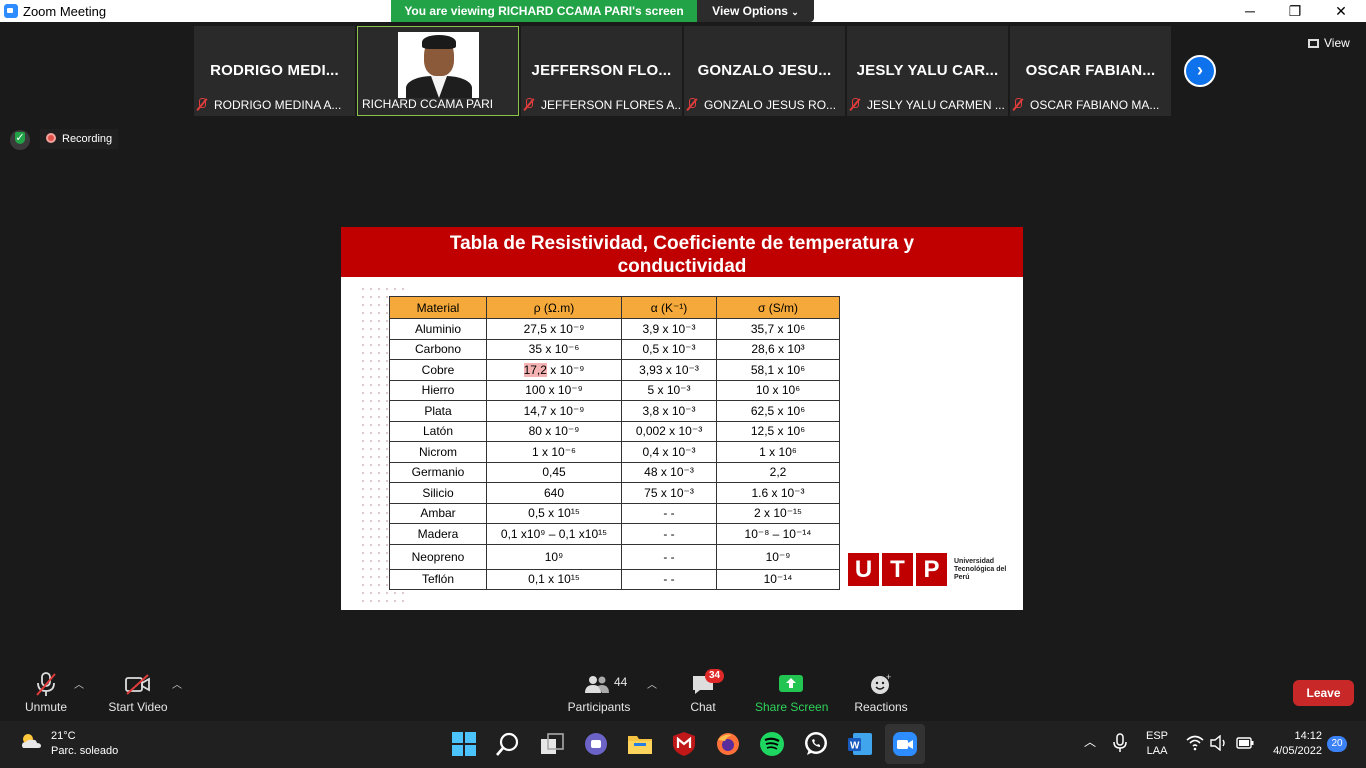 This screenshot has height=768, width=1366. Describe the element at coordinates (728, 744) in the screenshot. I see `firefox-icon` at that location.